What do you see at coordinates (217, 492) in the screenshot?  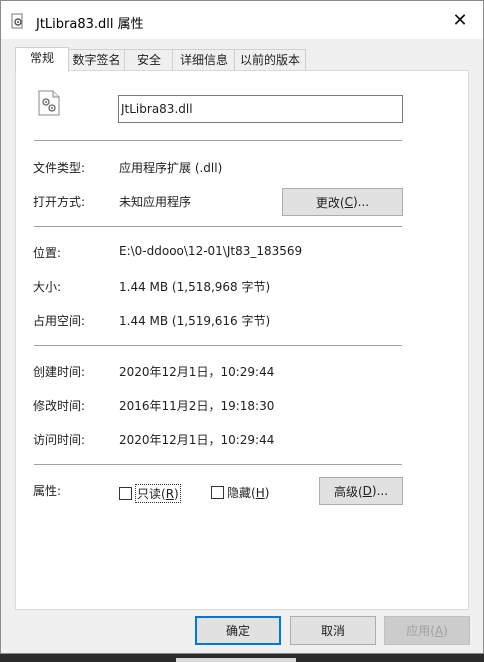 I see `hidden-checkbox-box` at bounding box center [217, 492].